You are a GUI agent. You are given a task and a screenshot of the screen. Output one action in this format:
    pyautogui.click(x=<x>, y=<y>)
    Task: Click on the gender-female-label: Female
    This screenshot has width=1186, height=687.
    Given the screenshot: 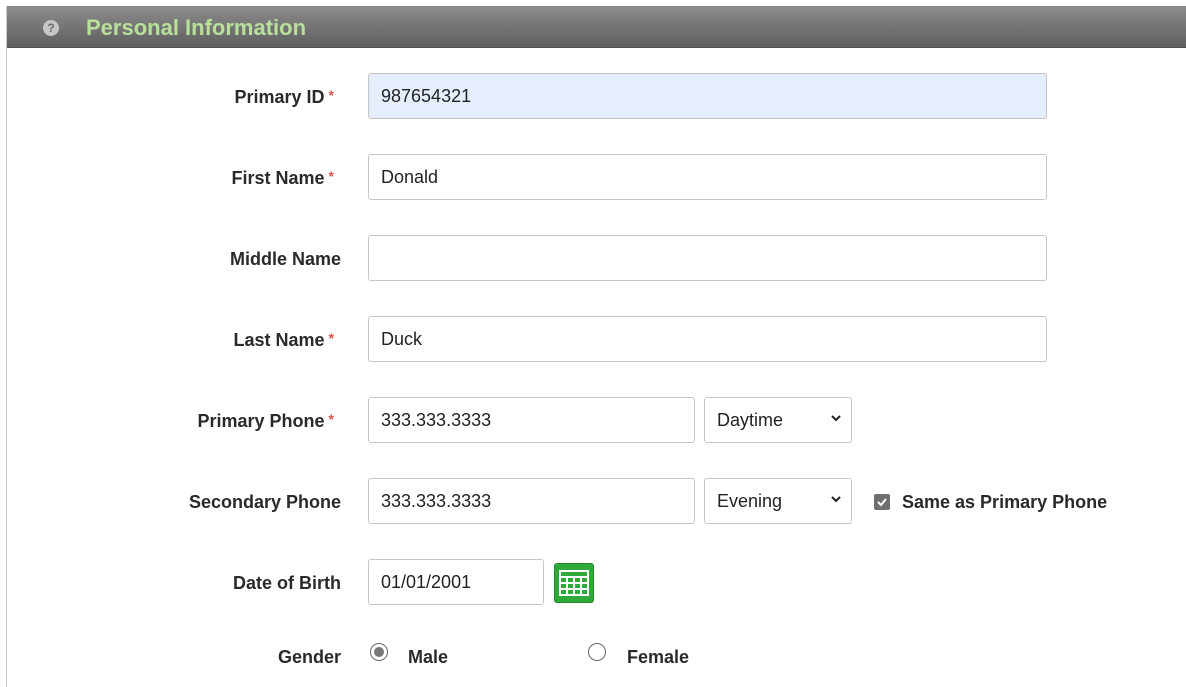 What is the action you would take?
    pyautogui.click(x=658, y=657)
    